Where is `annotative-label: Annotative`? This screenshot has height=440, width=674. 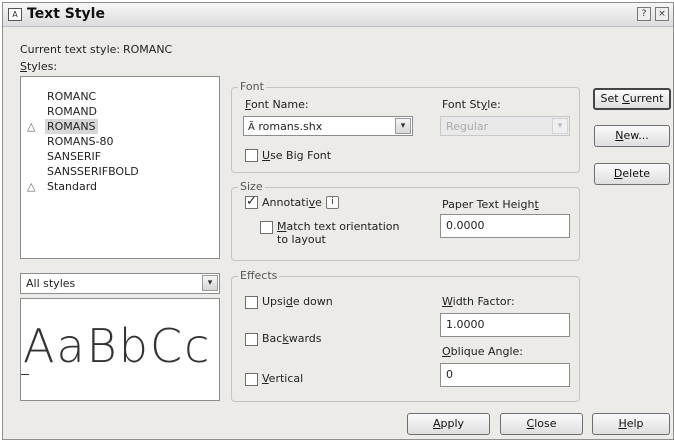 annotative-label: Annotative is located at coordinates (292, 202).